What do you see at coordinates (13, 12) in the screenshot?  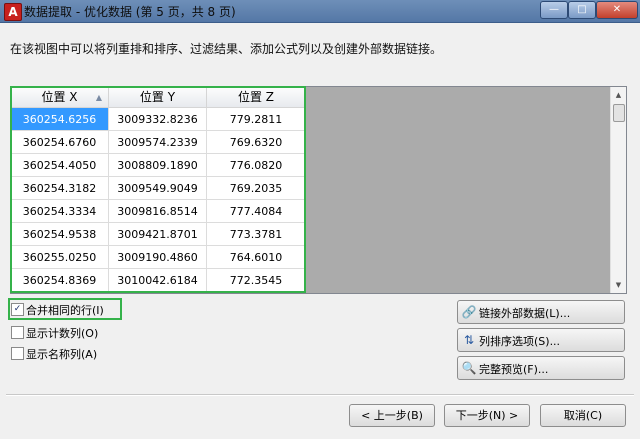 I see `autocad-logo-icon: A` at bounding box center [13, 12].